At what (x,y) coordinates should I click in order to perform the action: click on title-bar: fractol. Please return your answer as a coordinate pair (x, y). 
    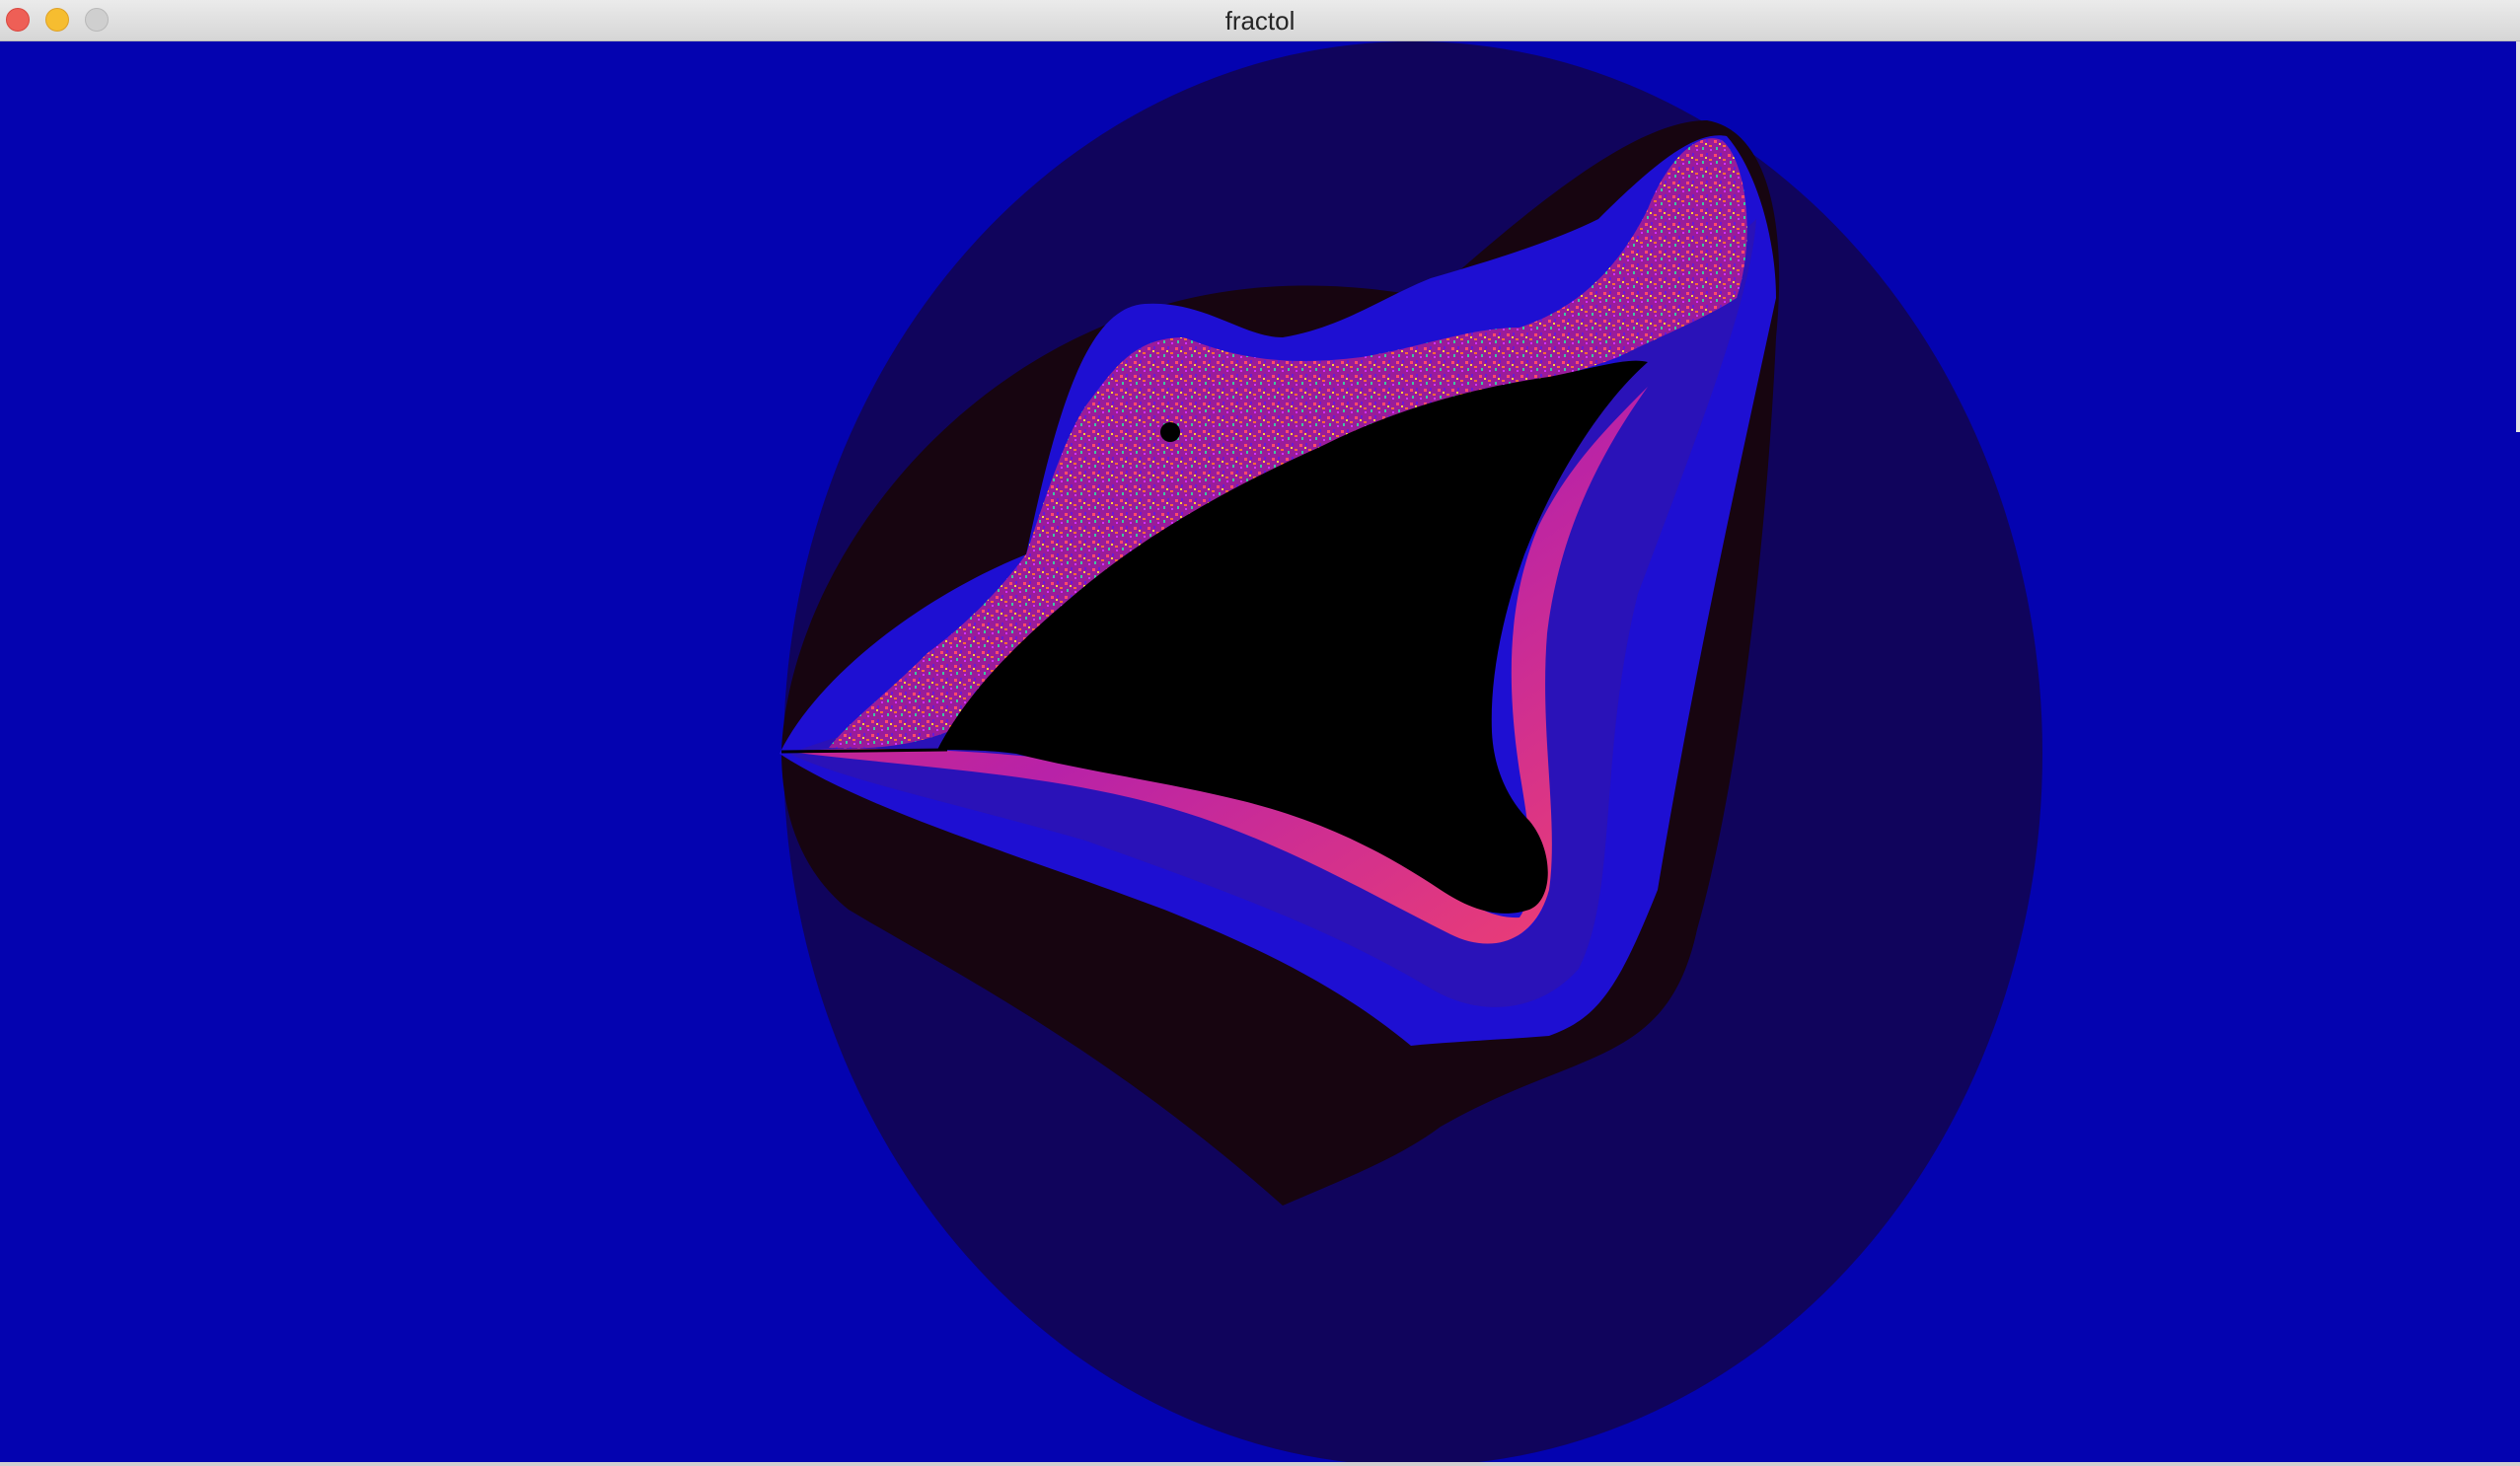
    Looking at the image, I should click on (1260, 20).